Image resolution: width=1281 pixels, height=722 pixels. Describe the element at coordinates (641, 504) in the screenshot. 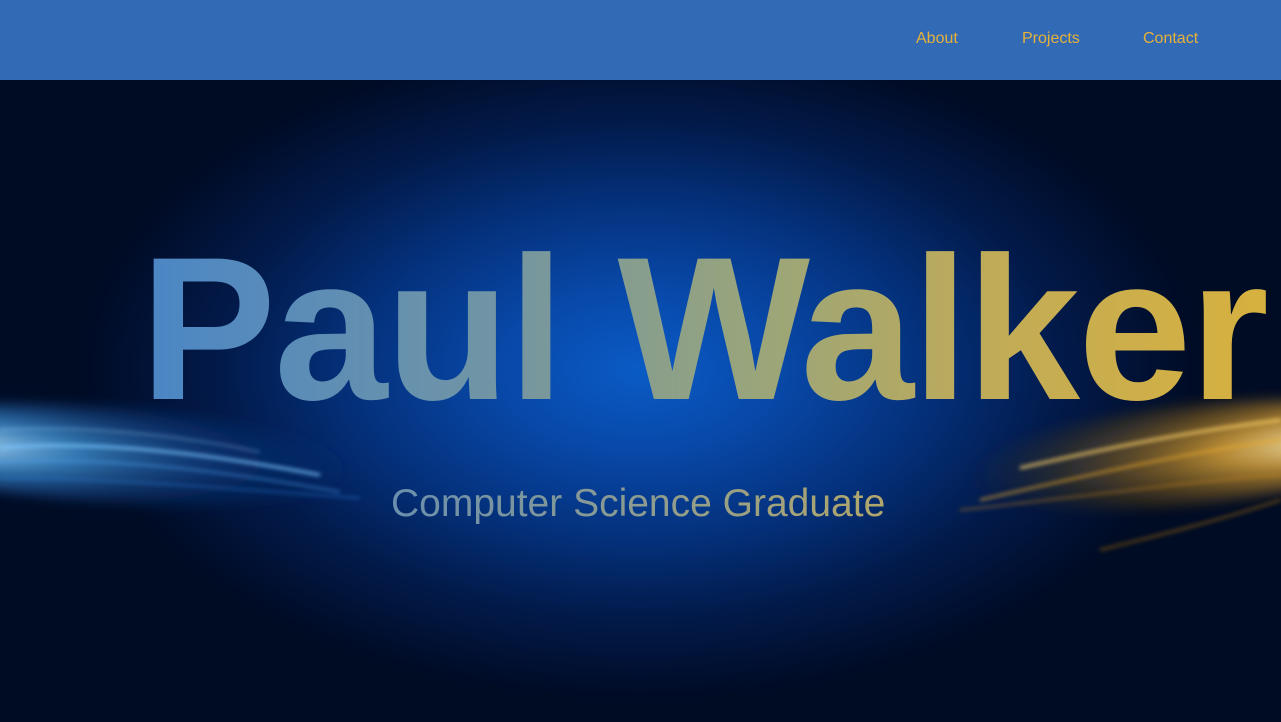

I see `hero-subtitle: Computer Science Graduate` at that location.